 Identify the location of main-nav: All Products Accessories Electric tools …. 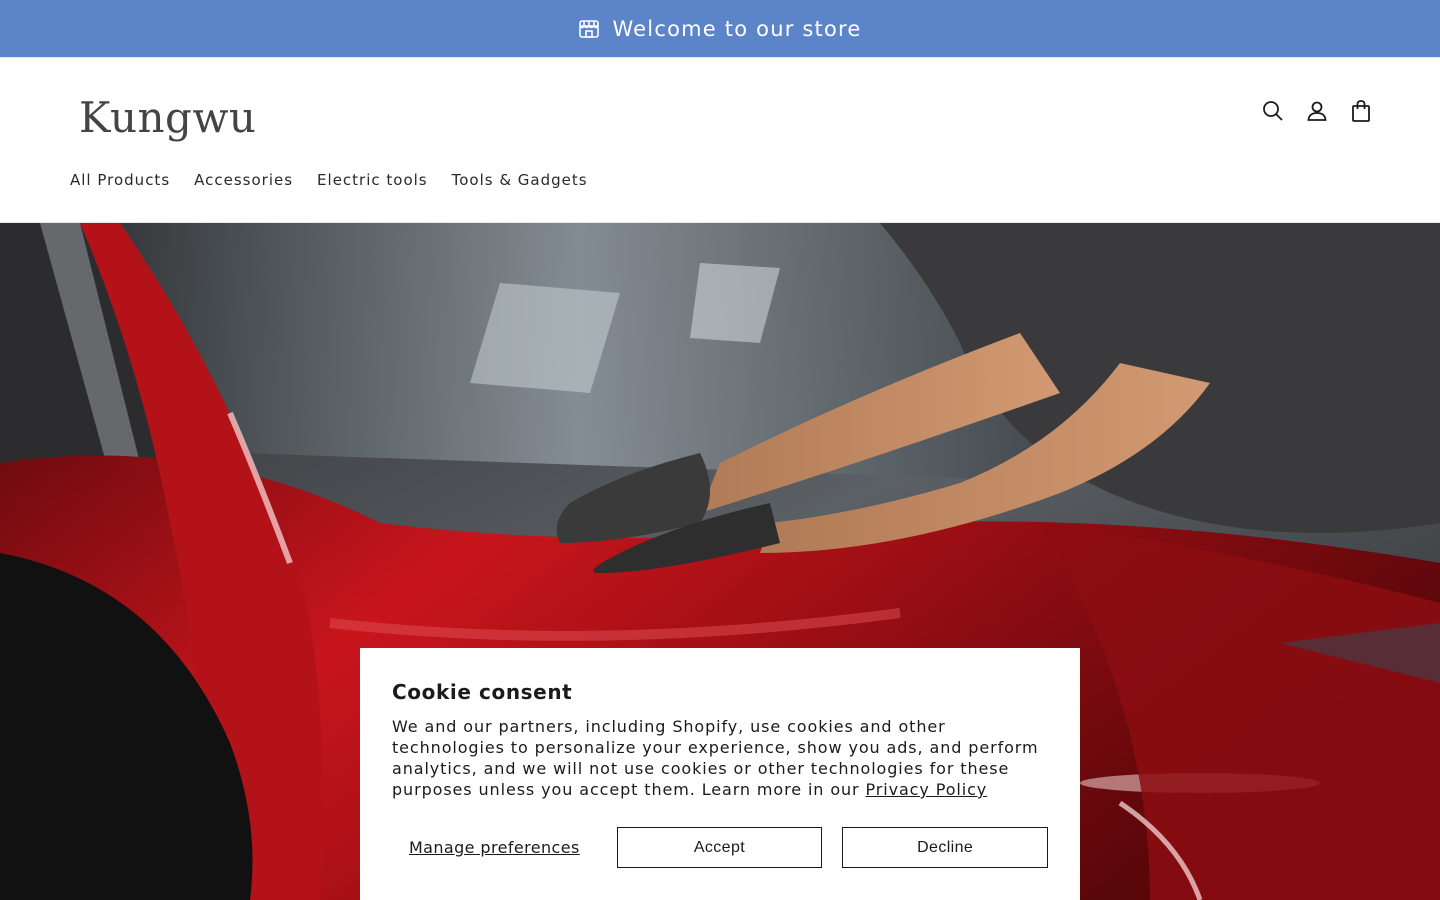
(329, 180).